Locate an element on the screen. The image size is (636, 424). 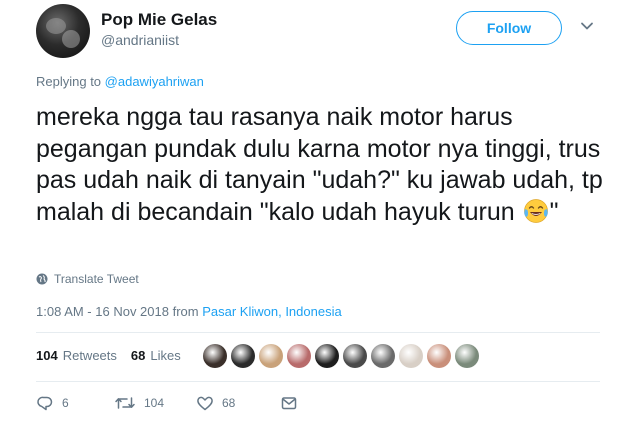
display-name: Pop Mie Gelas is located at coordinates (159, 20).